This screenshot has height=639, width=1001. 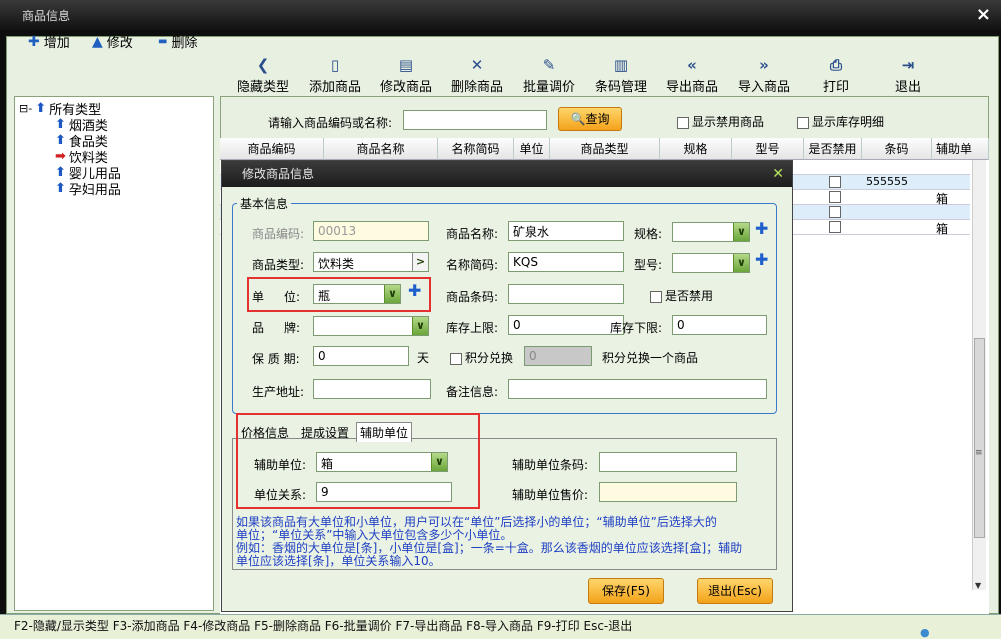 I want to click on add-category-button: ✚ 增加, so click(x=49, y=42).